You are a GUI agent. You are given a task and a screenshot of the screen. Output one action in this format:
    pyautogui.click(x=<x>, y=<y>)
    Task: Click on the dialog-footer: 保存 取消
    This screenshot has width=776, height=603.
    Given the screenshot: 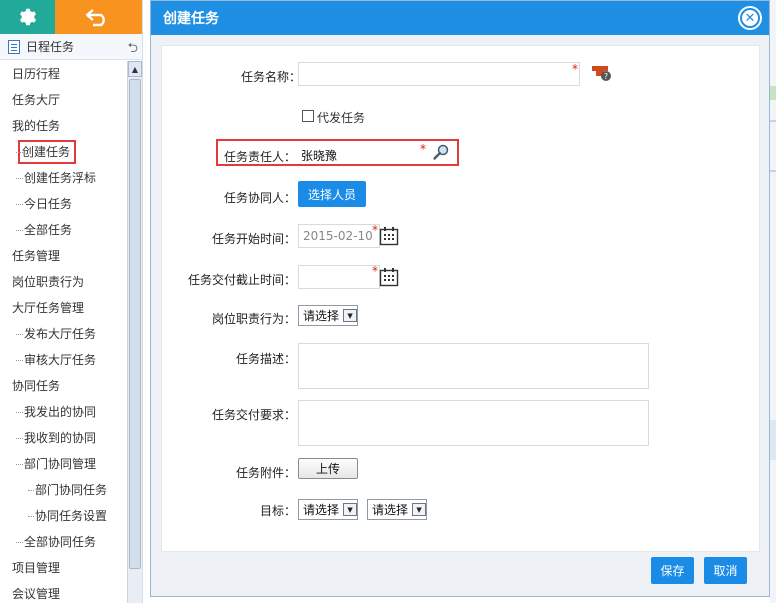 What is the action you would take?
    pyautogui.click(x=460, y=572)
    